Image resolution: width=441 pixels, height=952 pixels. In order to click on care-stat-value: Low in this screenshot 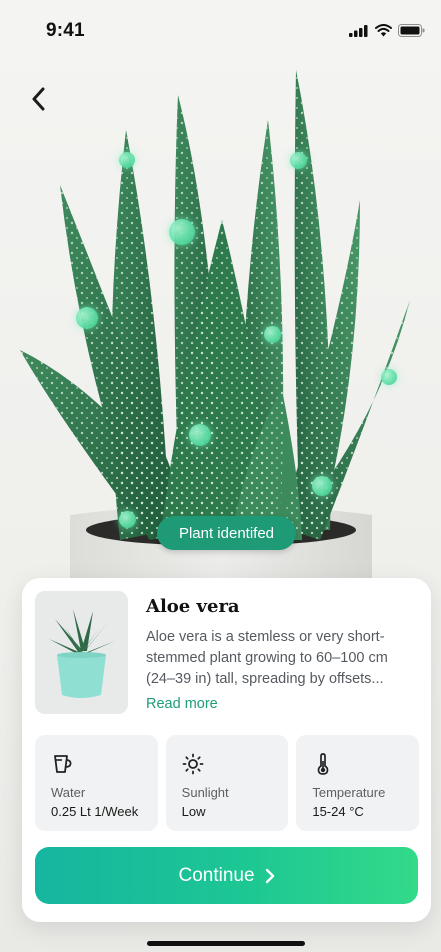, I will do `click(193, 811)`.